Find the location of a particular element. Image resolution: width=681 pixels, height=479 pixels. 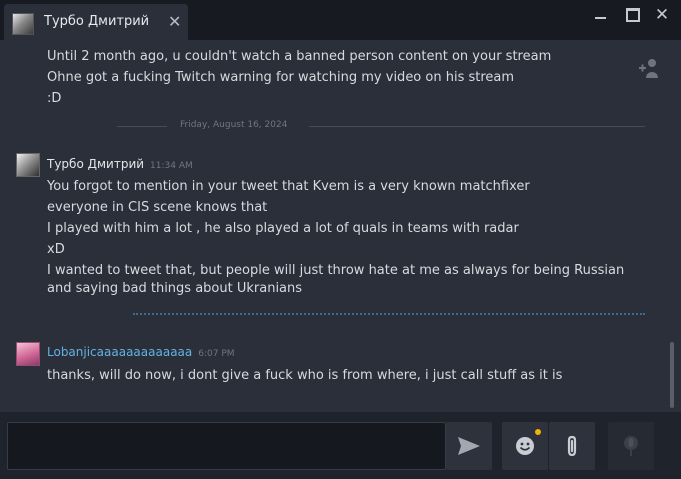

attach-button is located at coordinates (572, 446).